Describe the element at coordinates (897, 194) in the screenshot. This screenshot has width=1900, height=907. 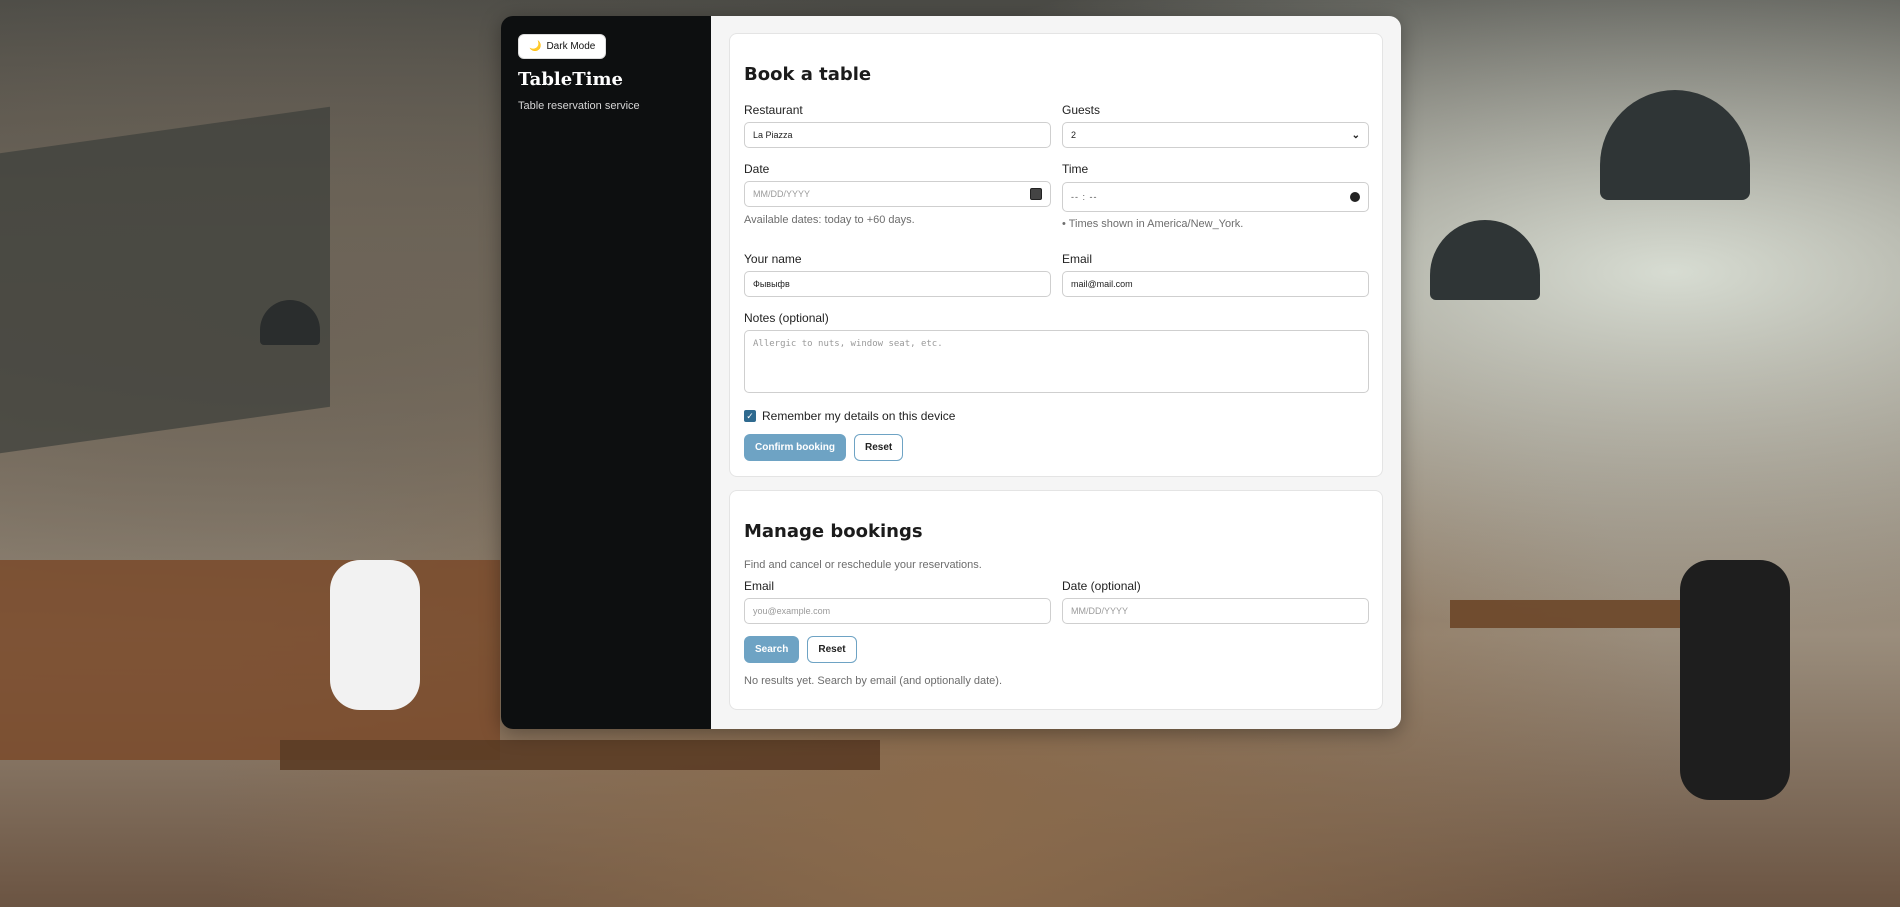
I see `date-input: MM/DD/YYYY` at that location.